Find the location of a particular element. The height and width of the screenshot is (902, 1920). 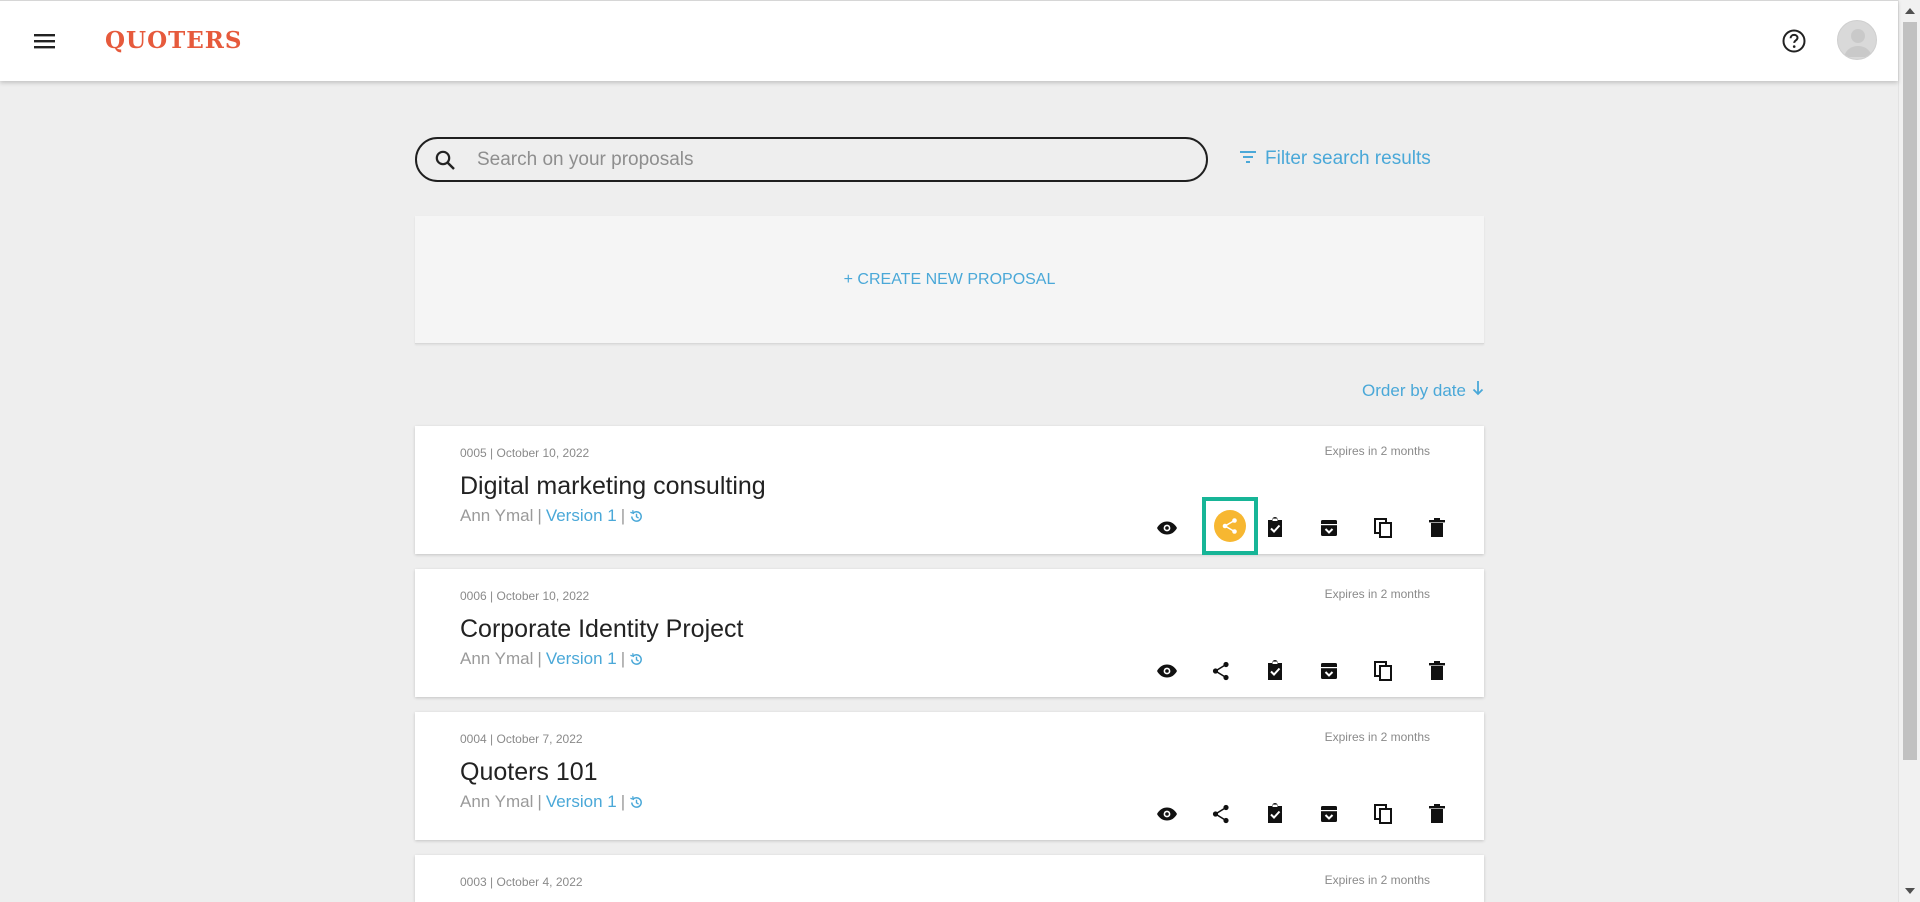

create-proposal-panel: + CREATE NEW PROPOSAL is located at coordinates (949, 280).